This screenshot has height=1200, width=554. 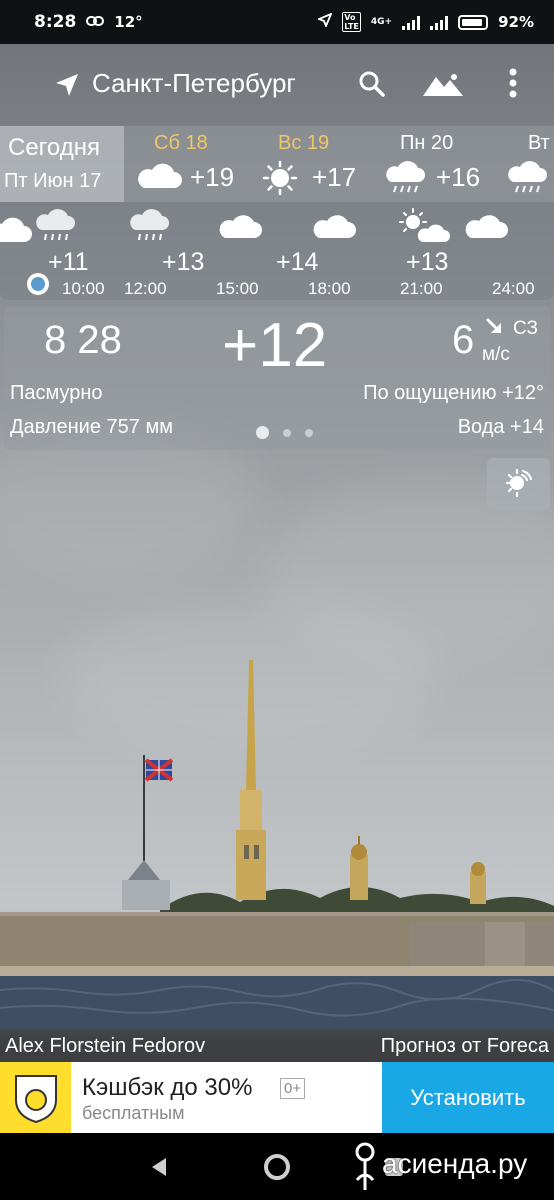 I want to click on day-name: Вт, so click(x=539, y=143).